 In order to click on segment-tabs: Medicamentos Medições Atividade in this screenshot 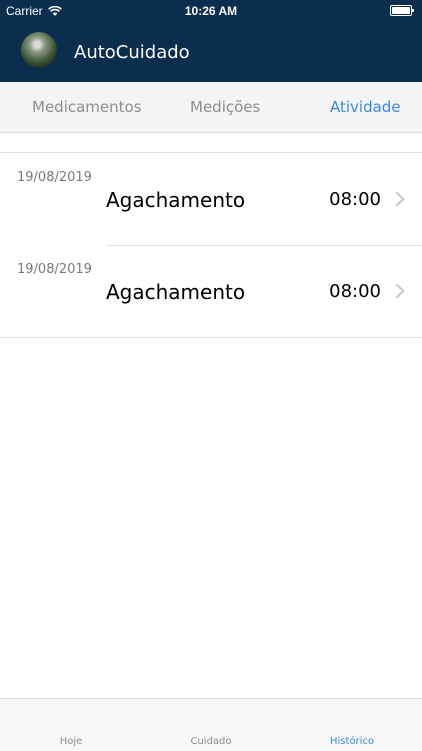, I will do `click(211, 107)`.